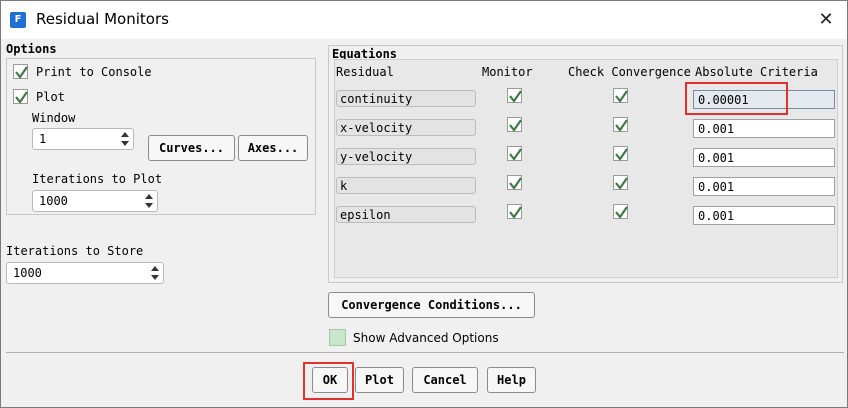  I want to click on iterations-to-plot-spinner: 1000, so click(95, 201).